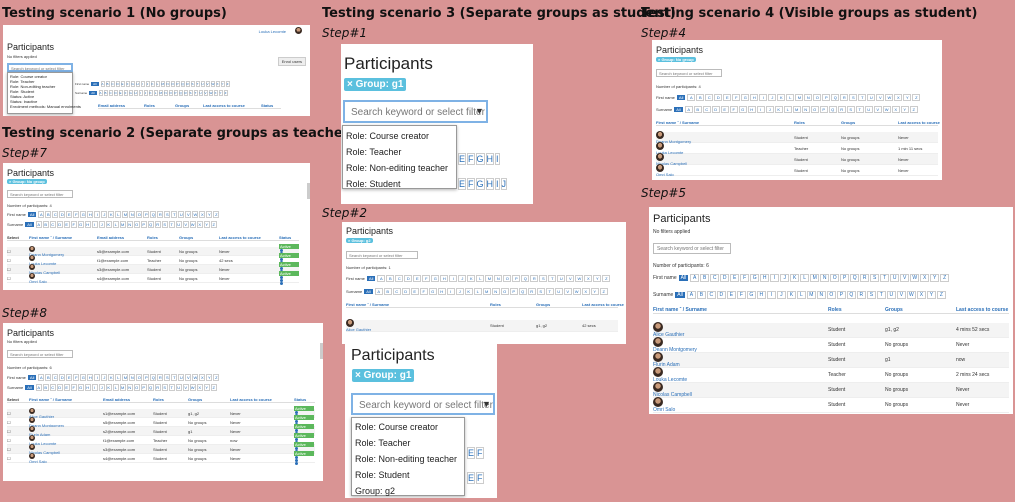  I want to click on filter-option: Enrolment methods: Manual enrolments, so click(45, 106).